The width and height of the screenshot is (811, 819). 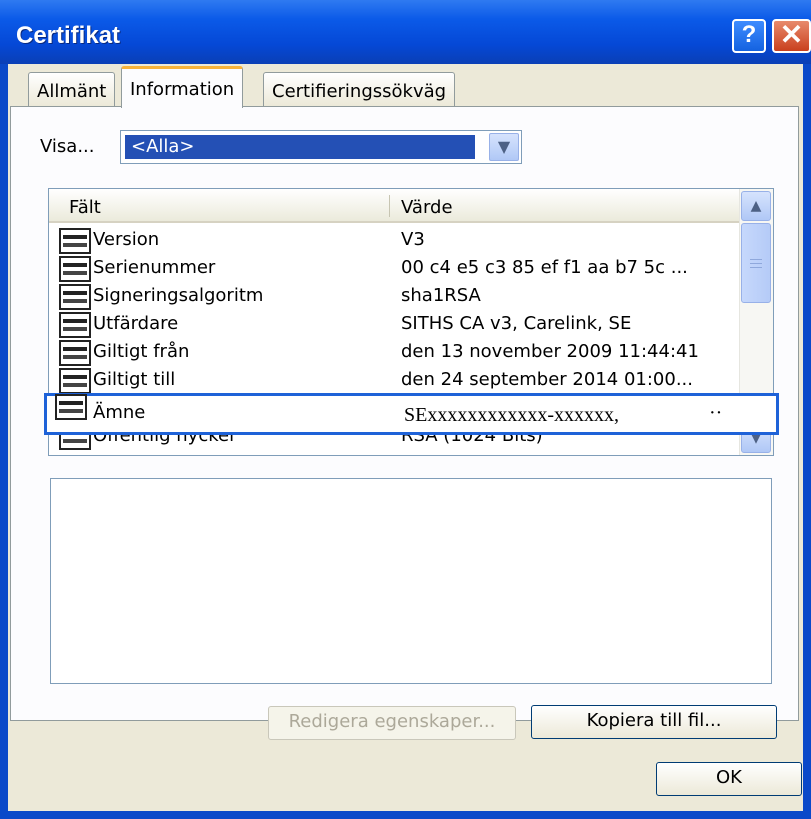 I want to click on window-bottom-border, so click(x=405, y=815).